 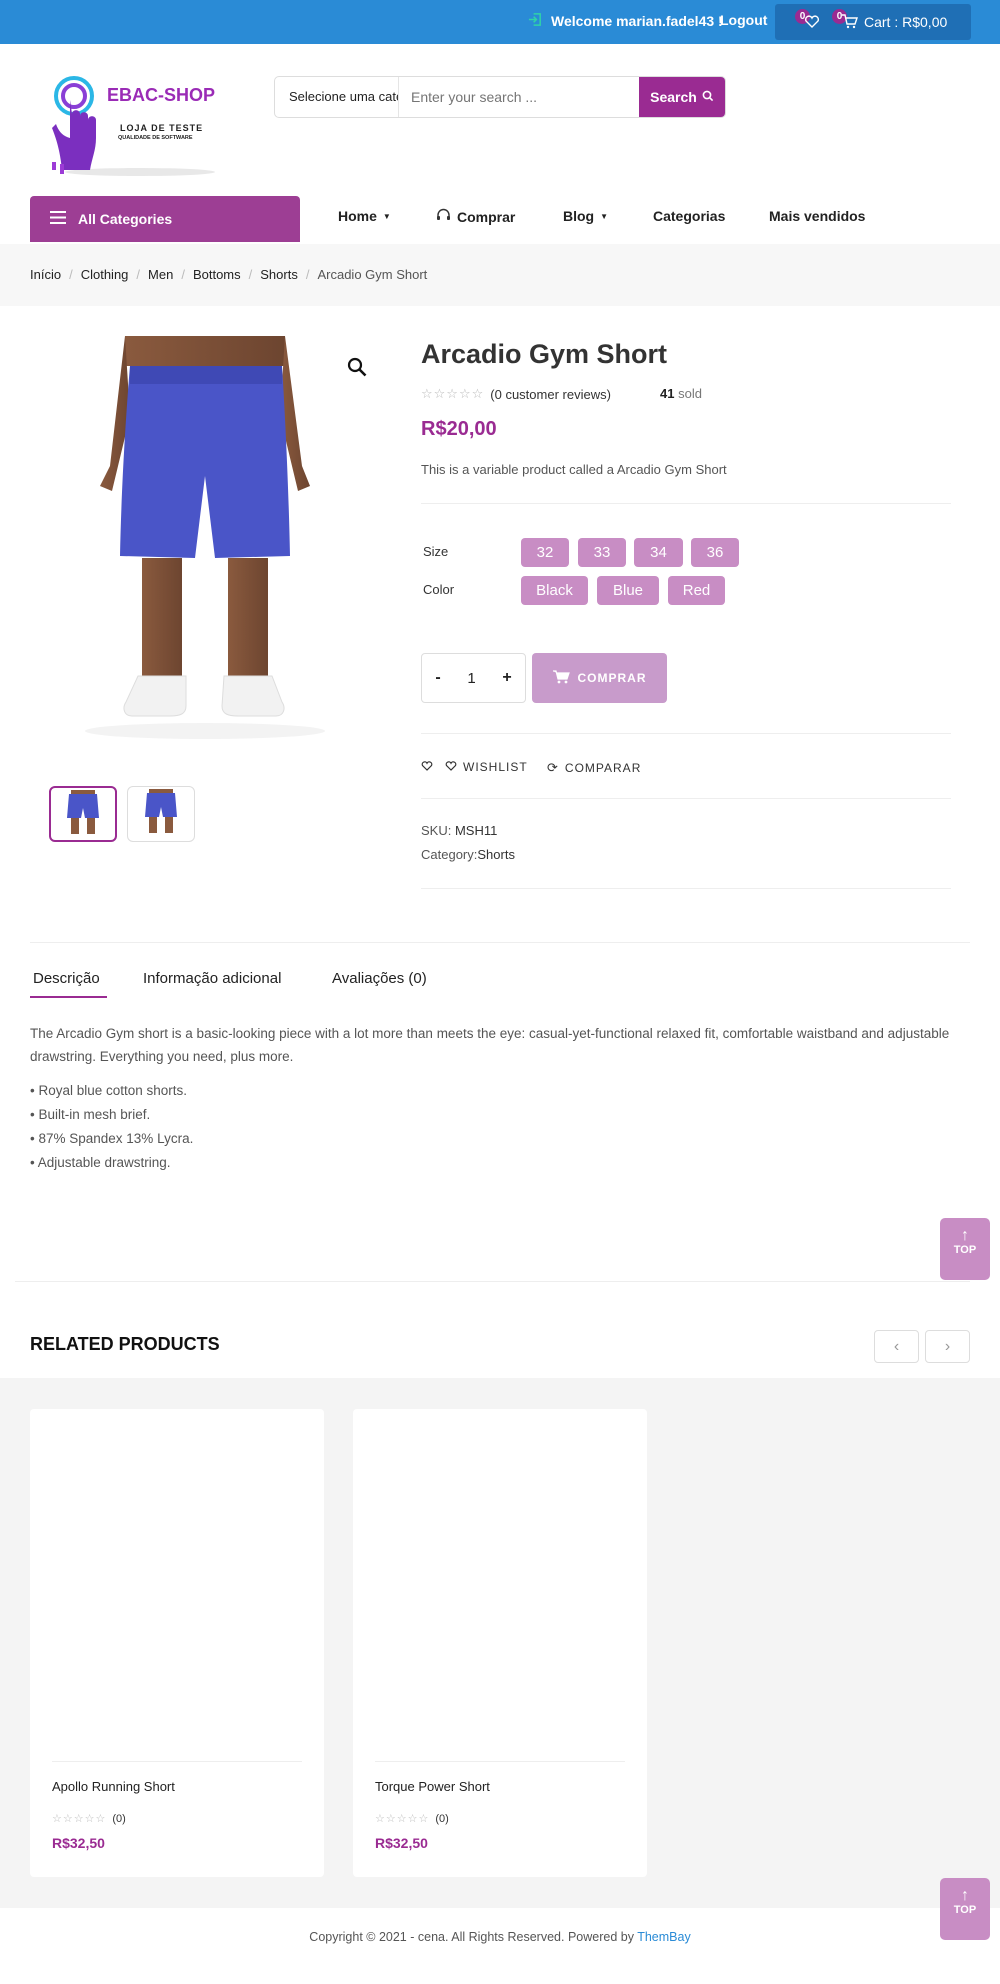 I want to click on breadcrumb-clothing: Clothing, so click(x=105, y=274).